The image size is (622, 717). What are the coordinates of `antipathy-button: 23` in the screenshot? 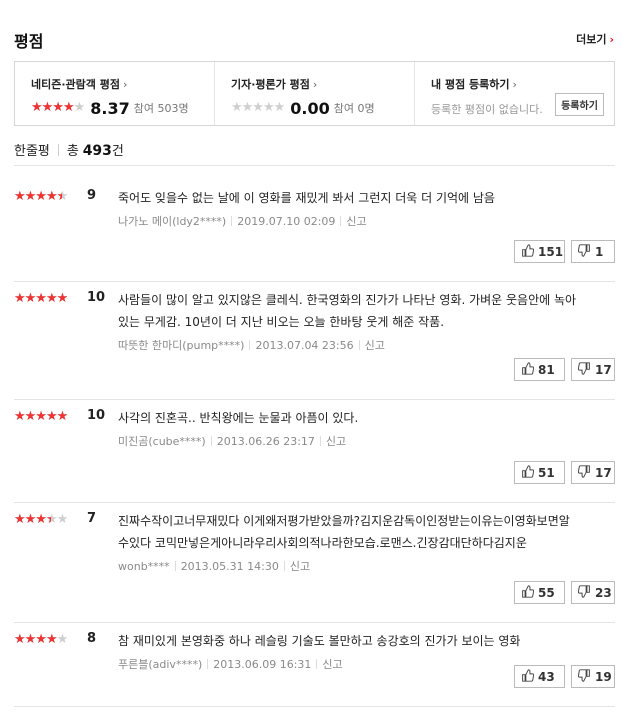 It's located at (593, 592).